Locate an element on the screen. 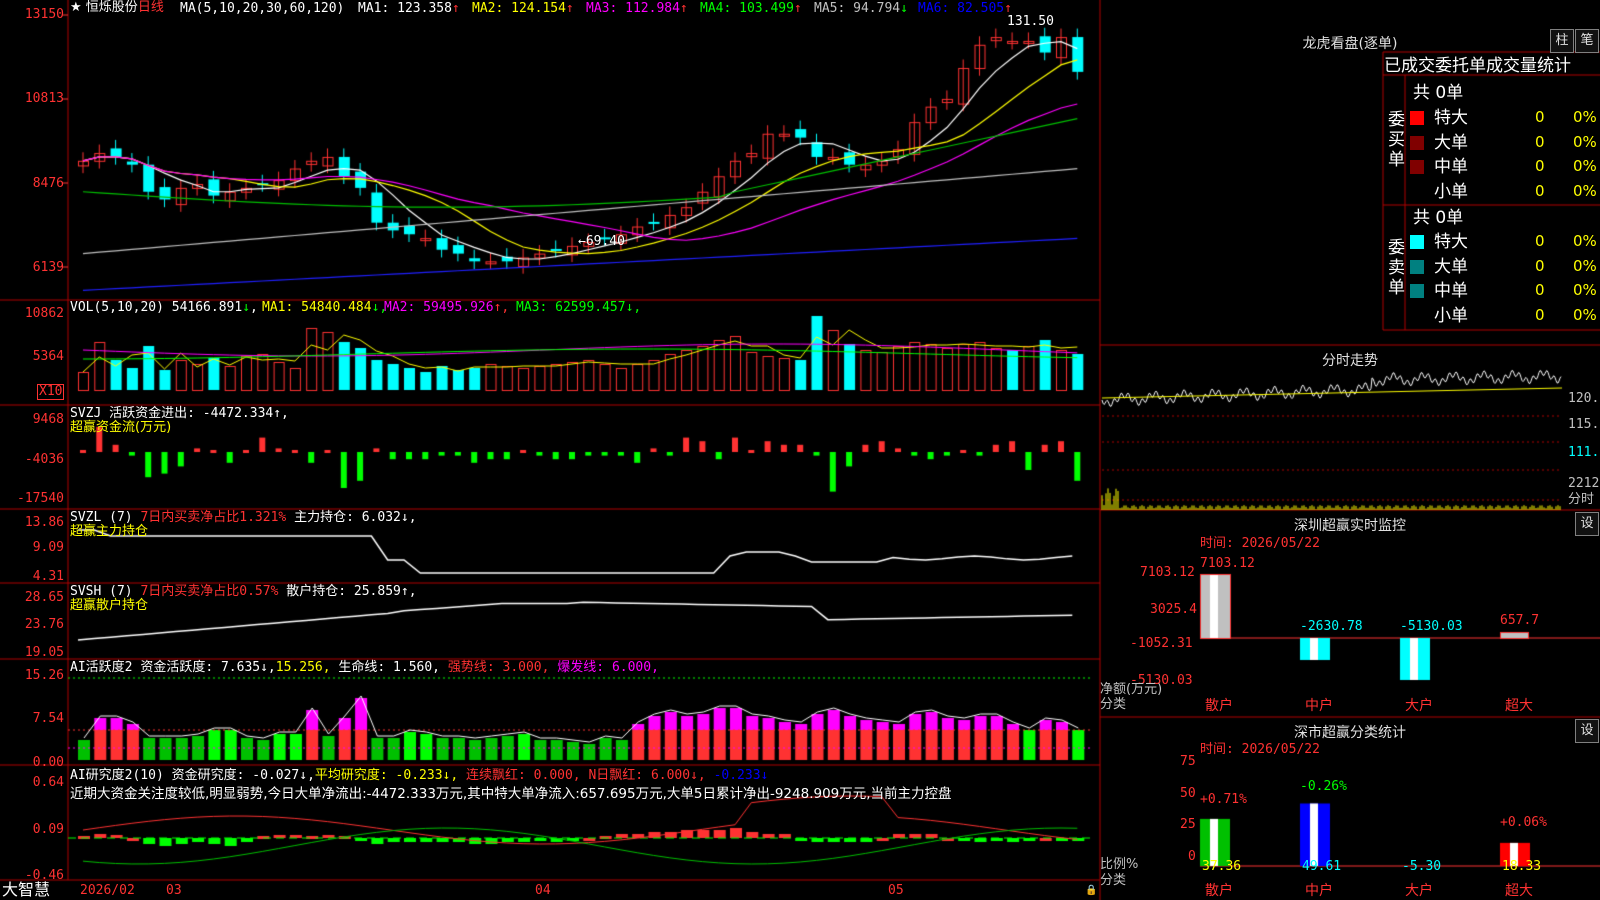 The height and width of the screenshot is (900, 1600). pen-mode-button: 笔 is located at coordinates (1587, 41).